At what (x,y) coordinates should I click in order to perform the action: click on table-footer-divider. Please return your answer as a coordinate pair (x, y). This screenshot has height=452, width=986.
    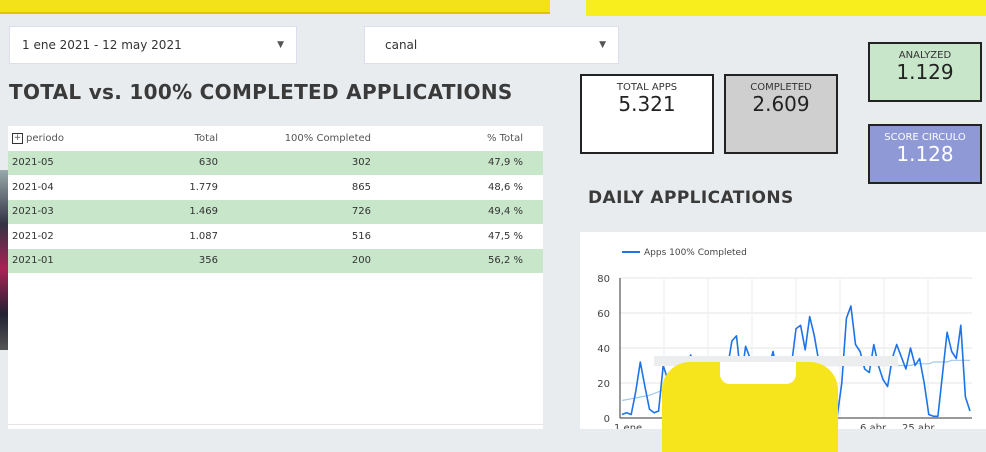
    Looking at the image, I should click on (275, 426).